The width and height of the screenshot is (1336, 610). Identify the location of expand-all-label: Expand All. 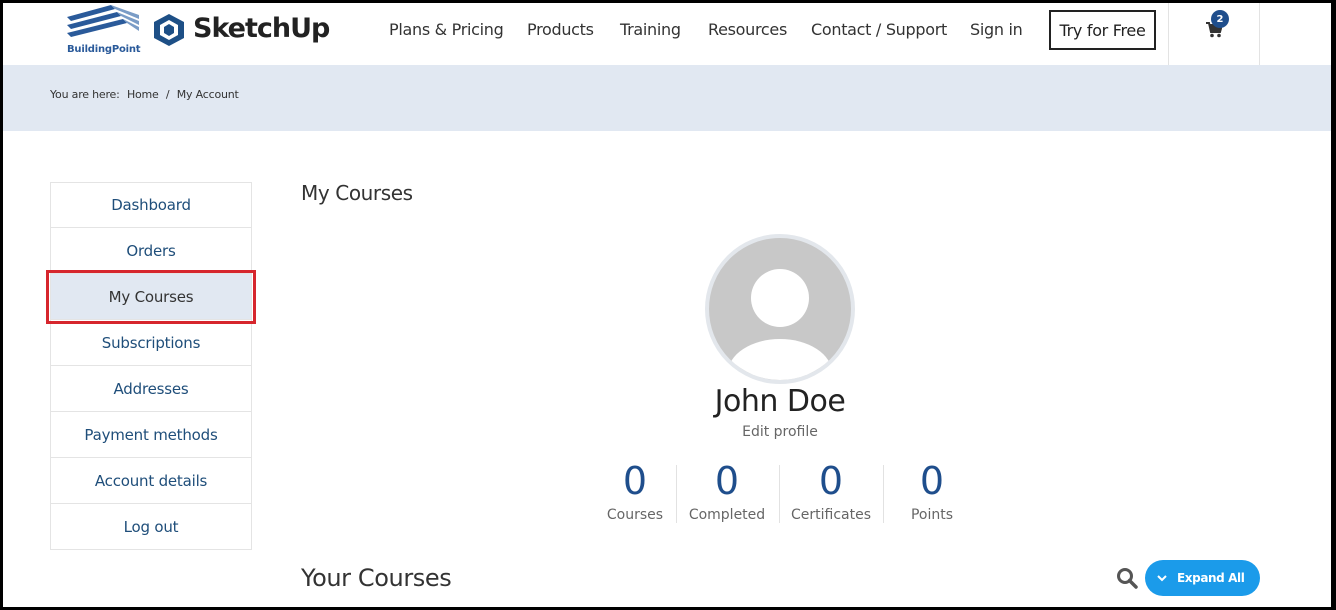
(1211, 578).